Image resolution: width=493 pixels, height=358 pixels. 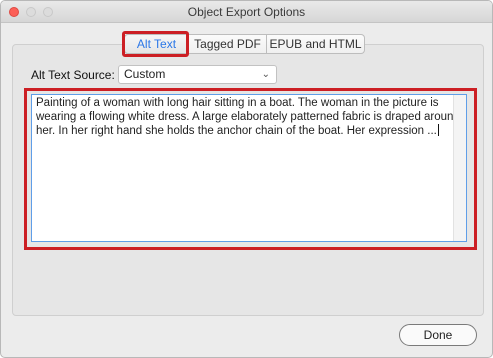 I want to click on tab-bar: Alt Text Tagged PDF EPUB and HTML, so click(x=244, y=44).